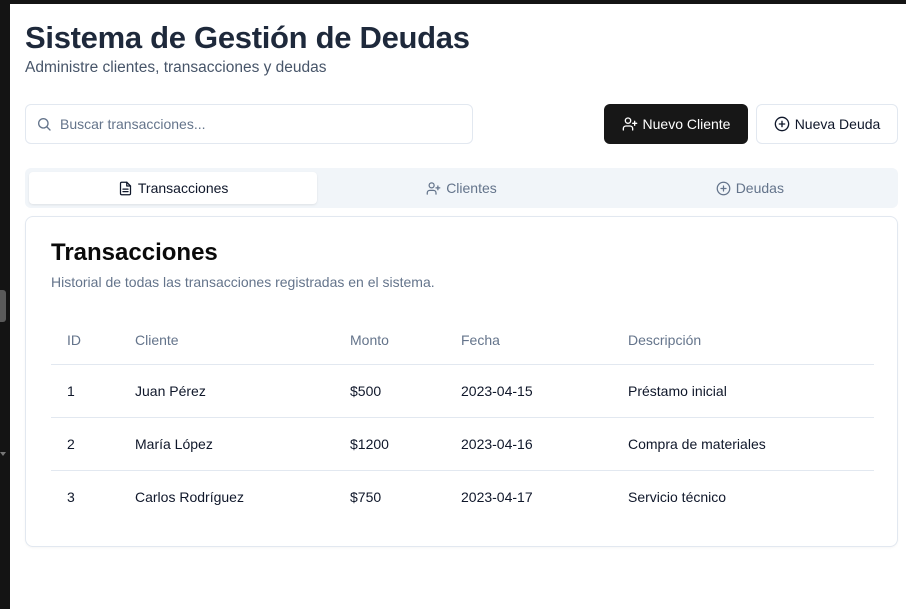 The width and height of the screenshot is (906, 609). Describe the element at coordinates (189, 496) in the screenshot. I see `cell-cliente: Carlos Rodríguez` at that location.